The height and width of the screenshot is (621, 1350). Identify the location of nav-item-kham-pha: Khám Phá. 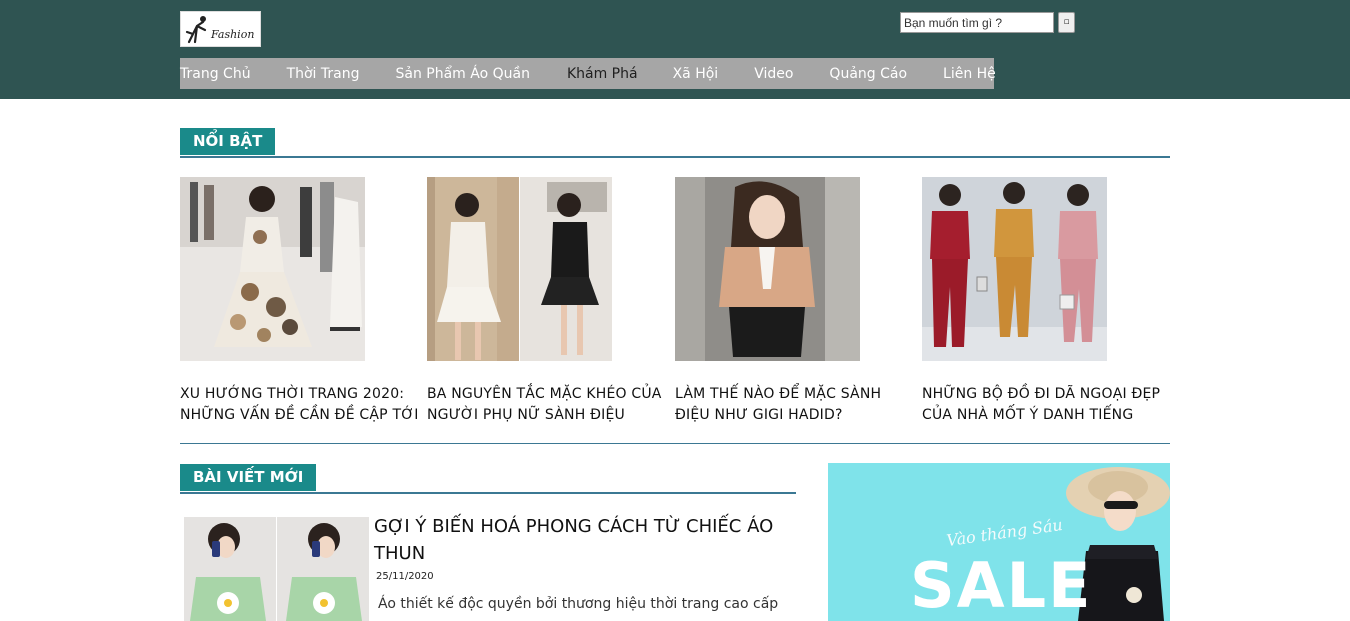
(602, 74).